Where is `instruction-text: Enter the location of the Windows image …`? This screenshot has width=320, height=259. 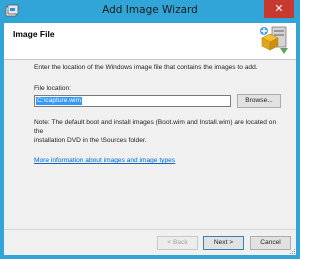 instruction-text: Enter the location of the Windows image … is located at coordinates (146, 67).